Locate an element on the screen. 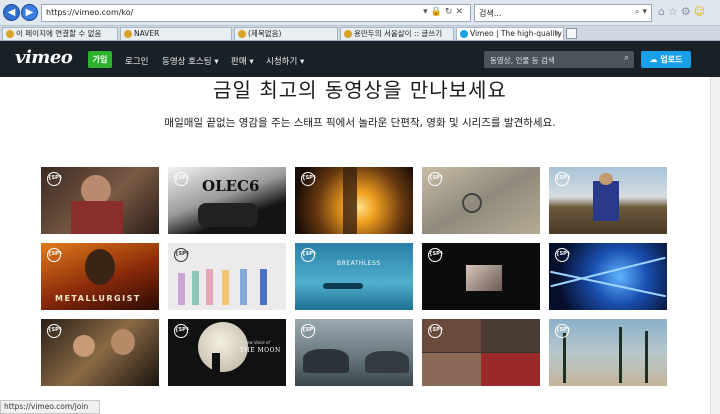  cloud-upload-icon: ☁ is located at coordinates (653, 59).